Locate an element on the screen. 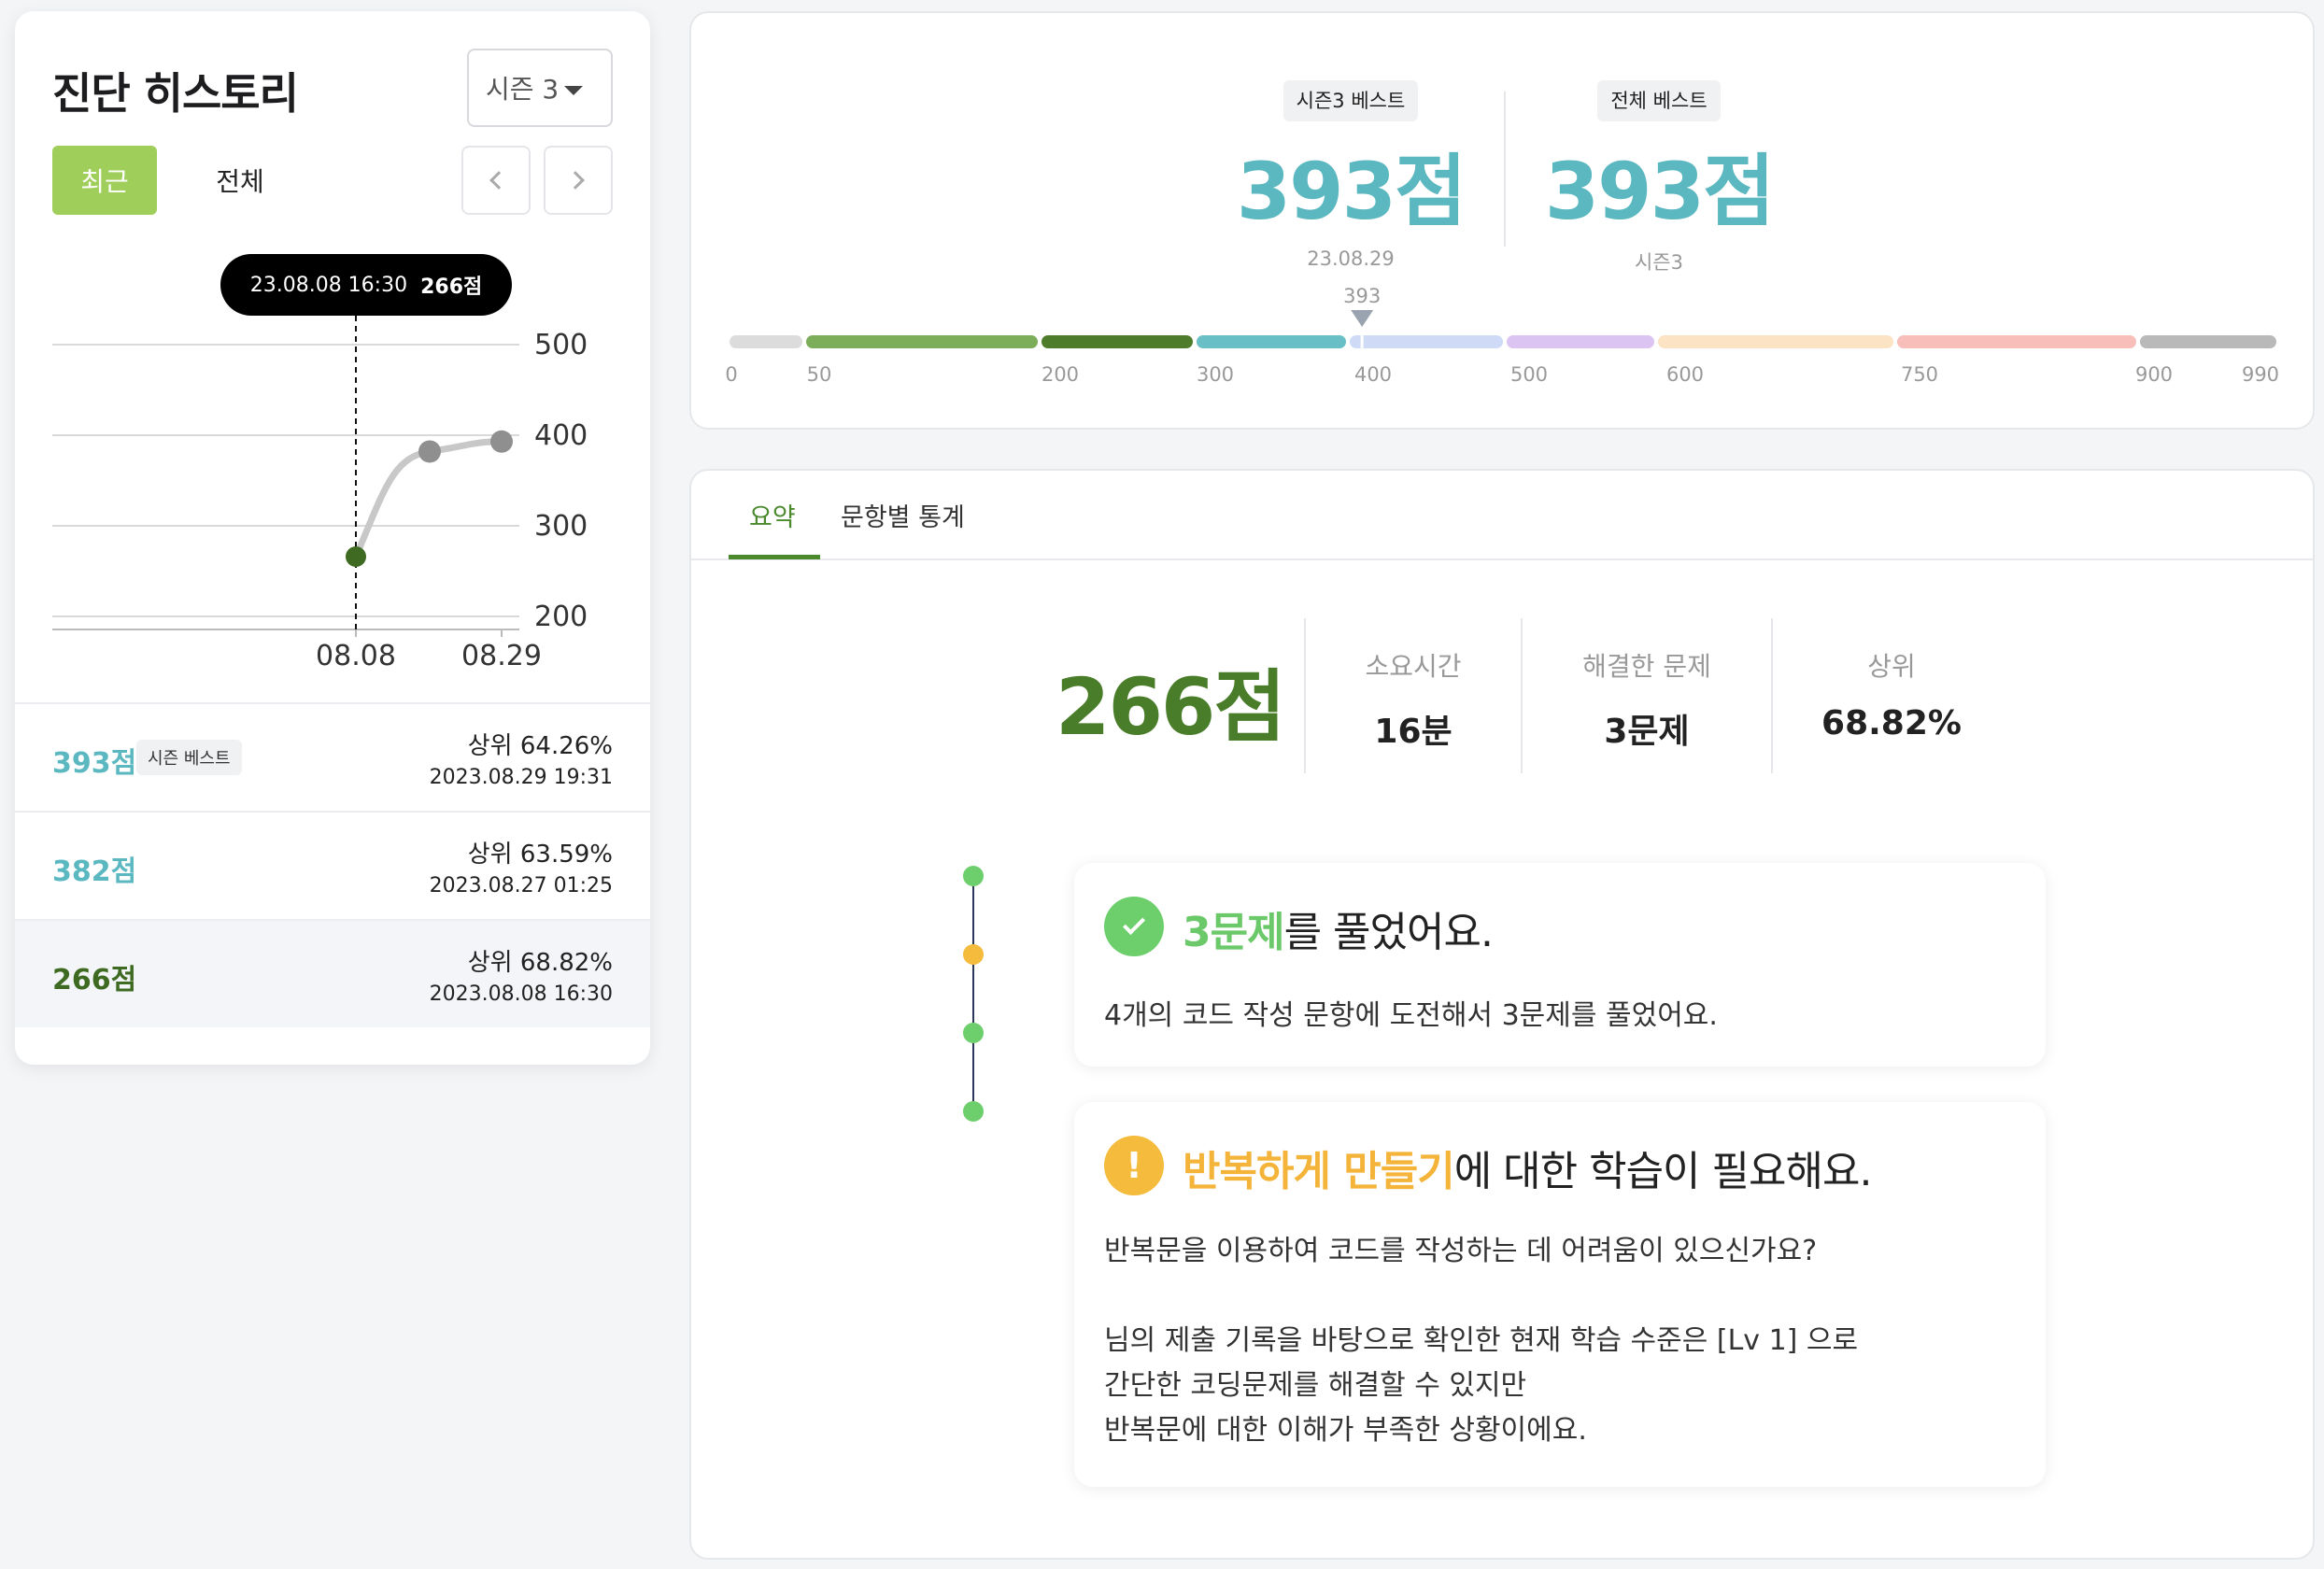  solved-card-title: 3문제를 풀었어요. is located at coordinates (1338, 928).